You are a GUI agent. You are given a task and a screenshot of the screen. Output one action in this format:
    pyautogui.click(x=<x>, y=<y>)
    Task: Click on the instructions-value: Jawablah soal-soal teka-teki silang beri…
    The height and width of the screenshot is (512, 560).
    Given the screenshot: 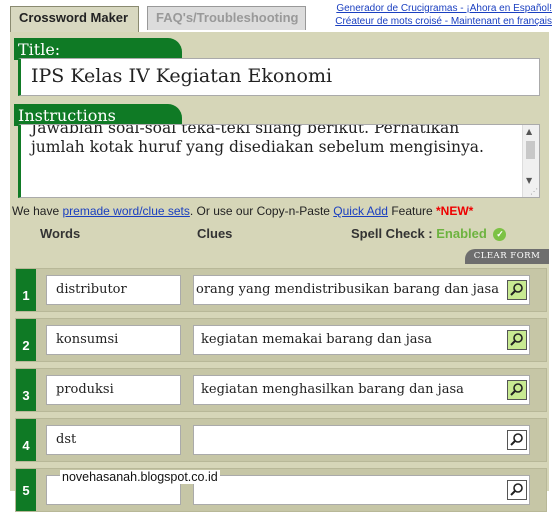 What is the action you would take?
    pyautogui.click(x=257, y=140)
    